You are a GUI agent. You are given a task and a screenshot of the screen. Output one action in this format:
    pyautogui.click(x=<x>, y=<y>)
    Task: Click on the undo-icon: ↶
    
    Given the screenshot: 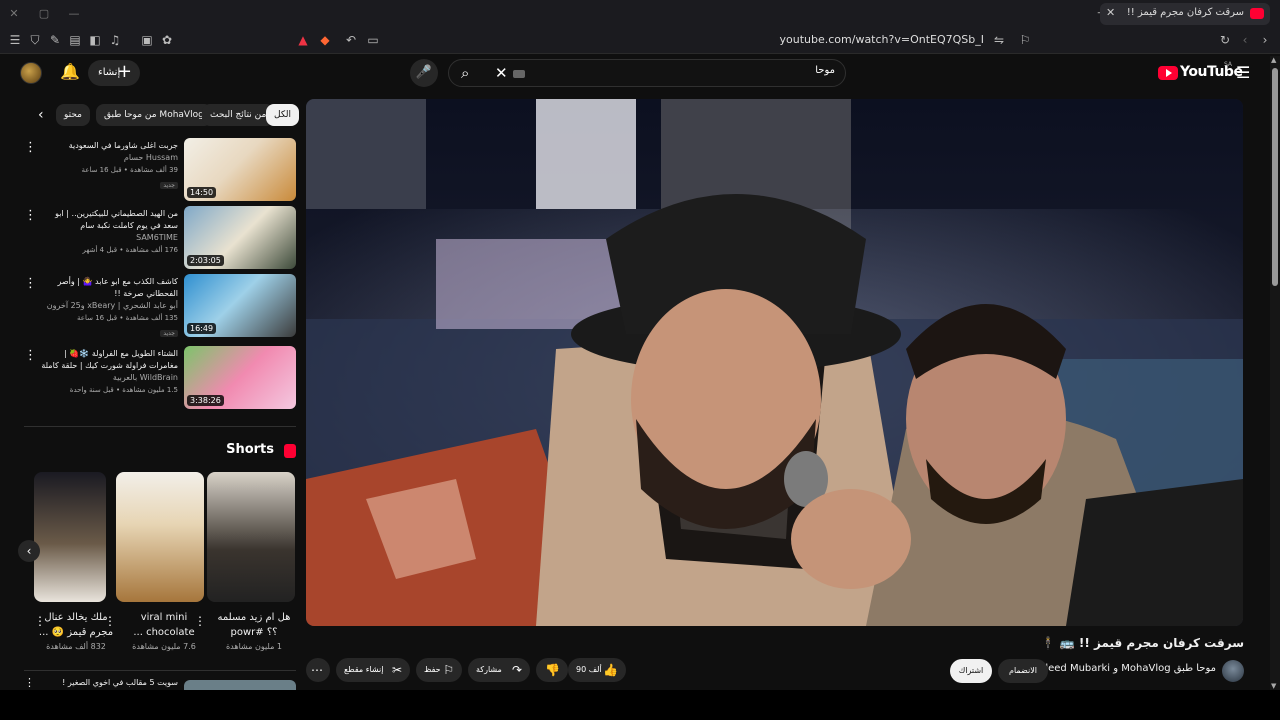 What is the action you would take?
    pyautogui.click(x=351, y=40)
    